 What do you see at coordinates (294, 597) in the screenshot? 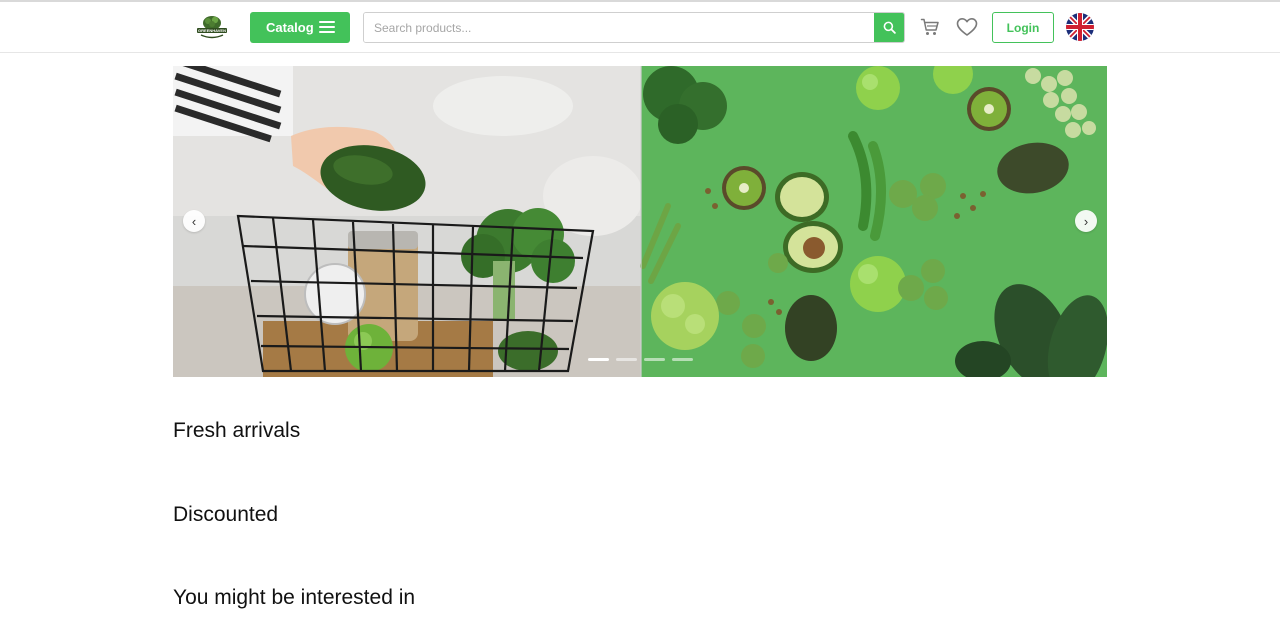
I see `section-title-interested: You might be interested in` at bounding box center [294, 597].